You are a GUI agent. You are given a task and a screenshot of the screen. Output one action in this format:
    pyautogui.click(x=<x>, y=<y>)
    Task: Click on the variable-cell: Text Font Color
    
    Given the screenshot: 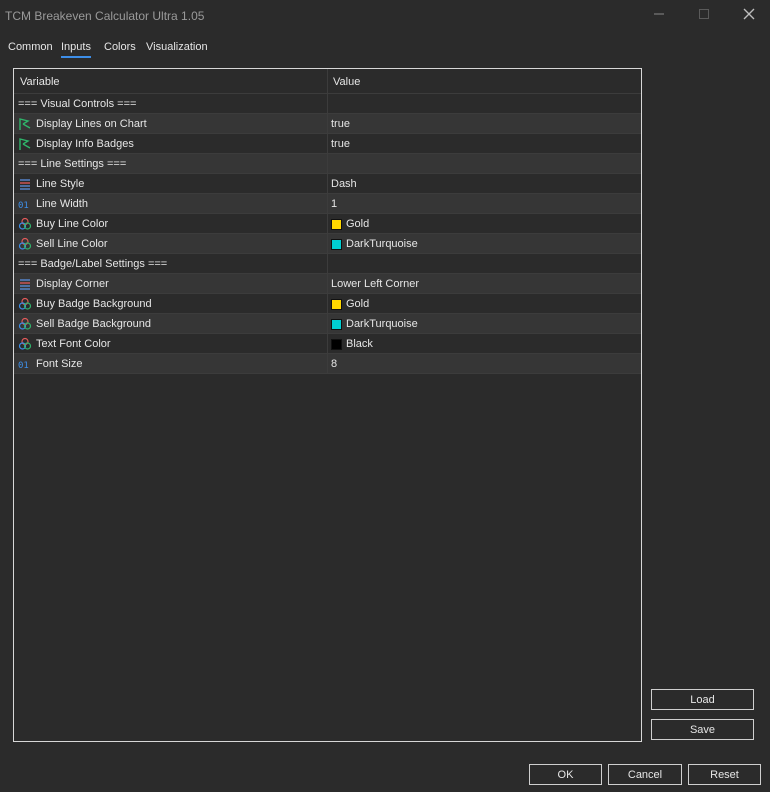 What is the action you would take?
    pyautogui.click(x=64, y=344)
    